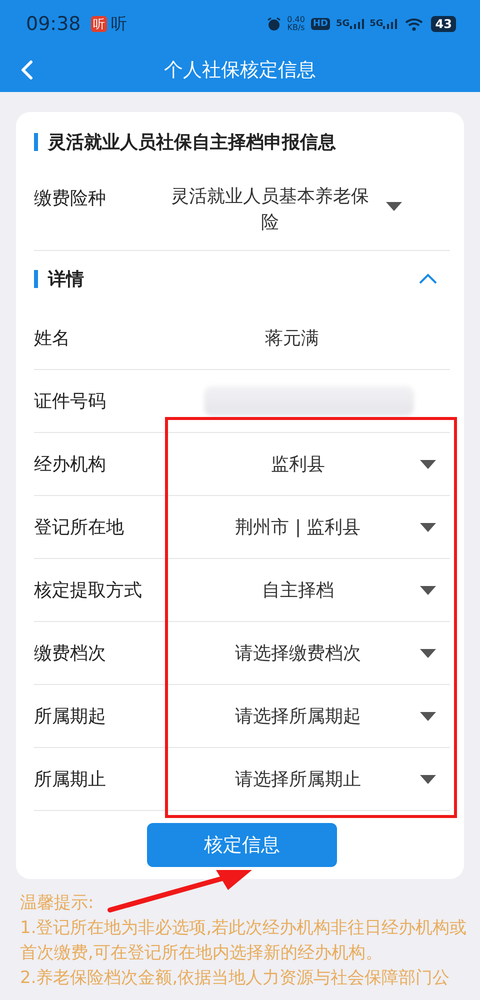 This screenshot has height=1000, width=480. I want to click on network-speed: 0.40, so click(296, 20).